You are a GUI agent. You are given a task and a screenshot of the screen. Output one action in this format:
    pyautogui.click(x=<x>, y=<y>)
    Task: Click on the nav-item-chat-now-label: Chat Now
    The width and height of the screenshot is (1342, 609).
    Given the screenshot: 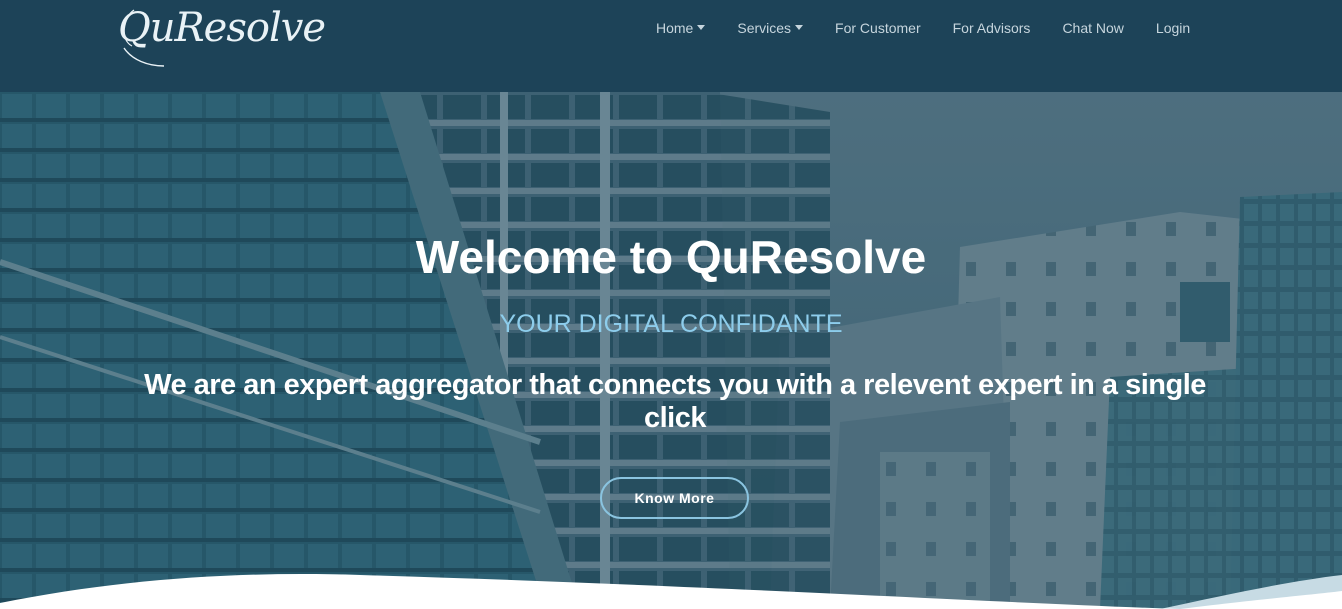 What is the action you would take?
    pyautogui.click(x=1093, y=28)
    